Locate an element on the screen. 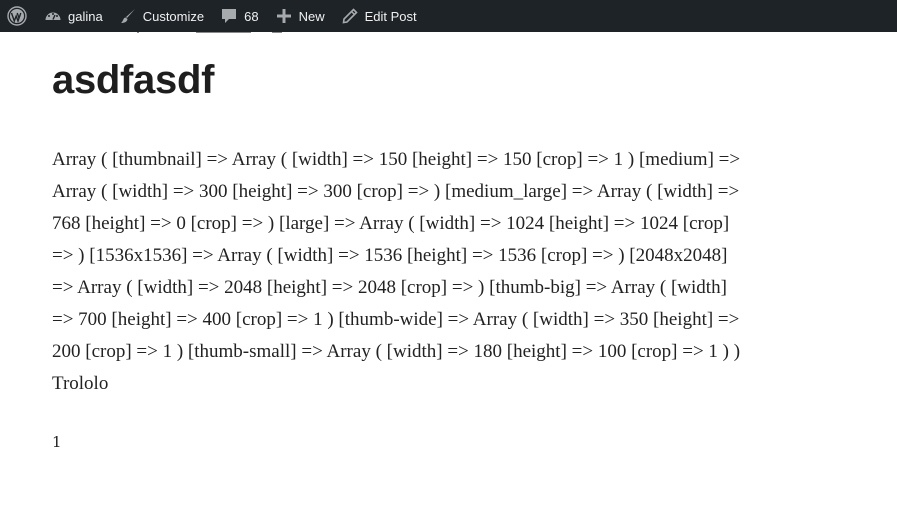  dashboard-icon is located at coordinates (53, 16).